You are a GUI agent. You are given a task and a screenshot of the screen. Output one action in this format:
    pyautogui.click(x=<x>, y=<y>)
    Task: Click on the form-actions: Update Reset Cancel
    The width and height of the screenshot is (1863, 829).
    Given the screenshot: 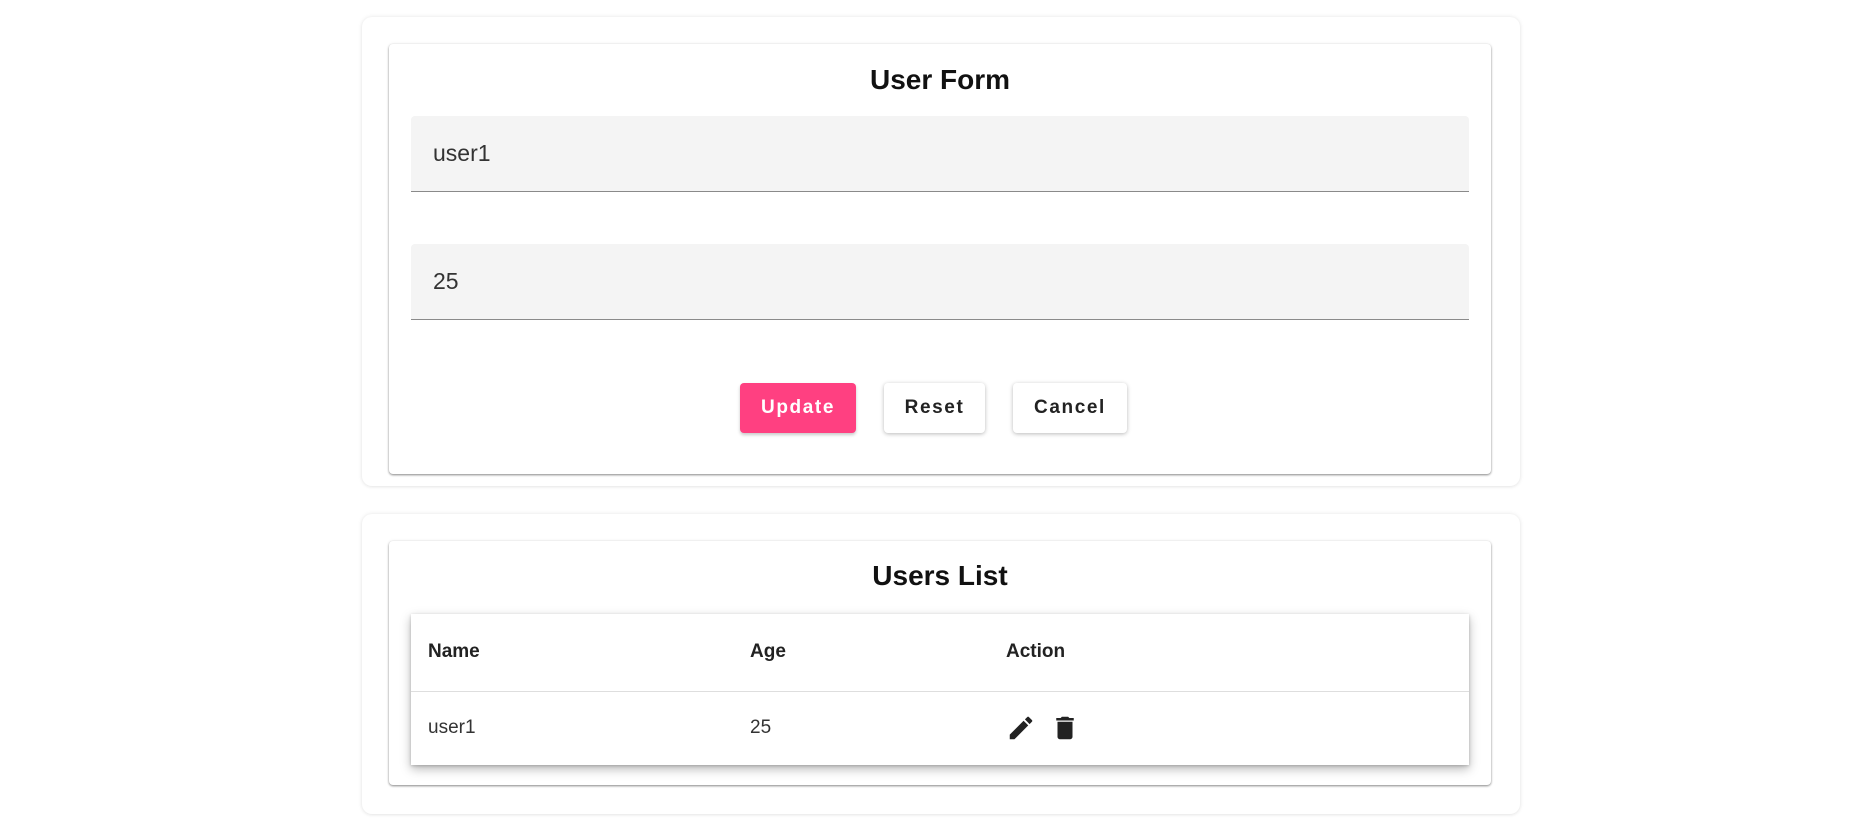 What is the action you would take?
    pyautogui.click(x=940, y=408)
    